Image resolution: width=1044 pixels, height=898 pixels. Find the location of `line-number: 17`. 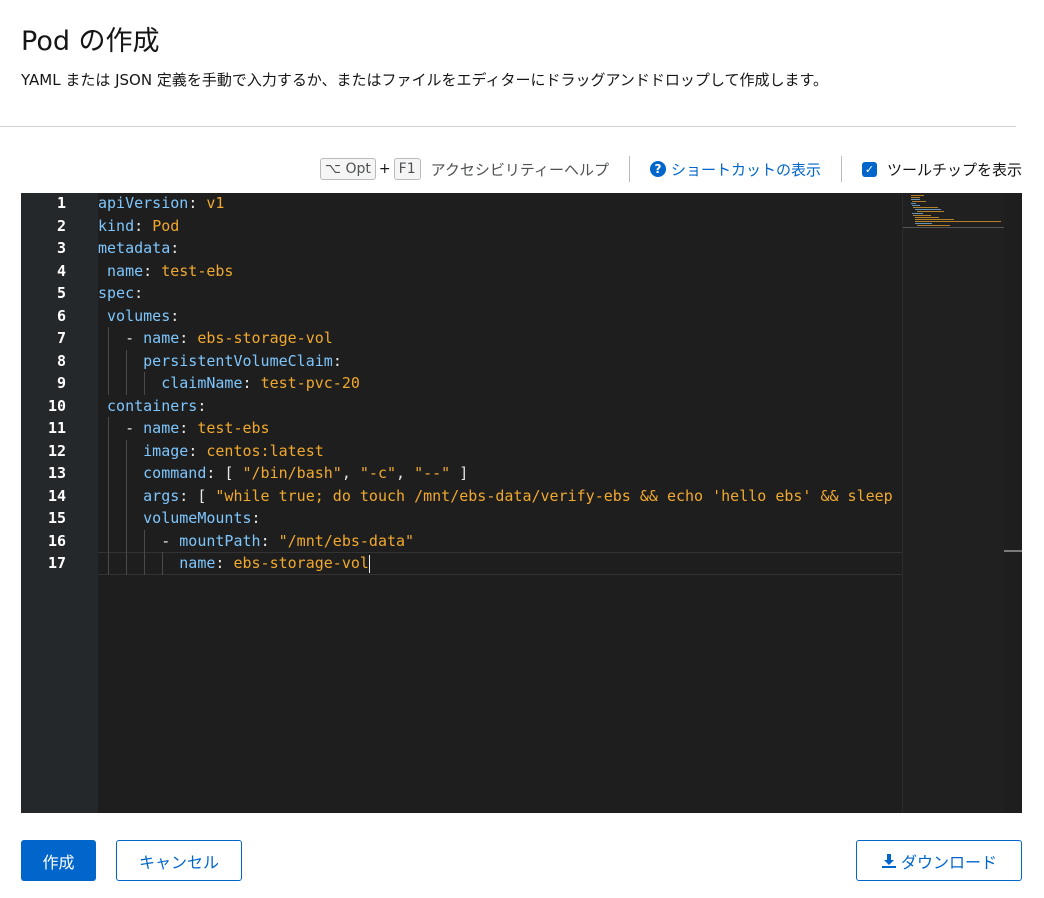

line-number: 17 is located at coordinates (56, 563).